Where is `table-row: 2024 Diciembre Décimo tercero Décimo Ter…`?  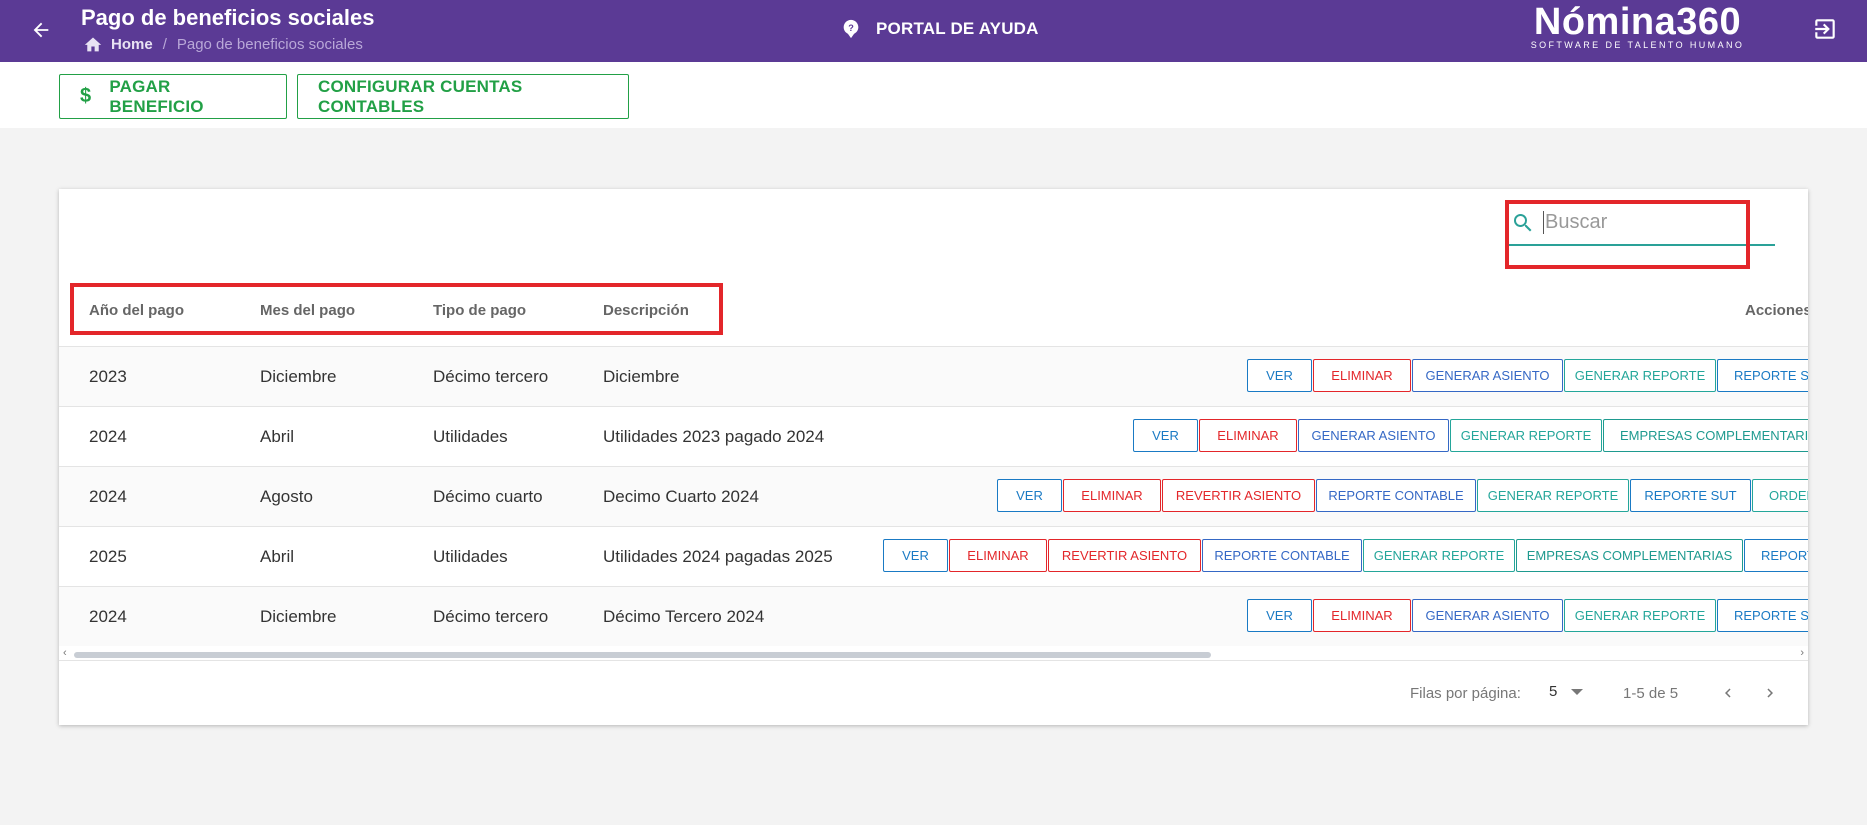
table-row: 2024 Diciembre Décimo tercero Décimo Ter… is located at coordinates (933, 616).